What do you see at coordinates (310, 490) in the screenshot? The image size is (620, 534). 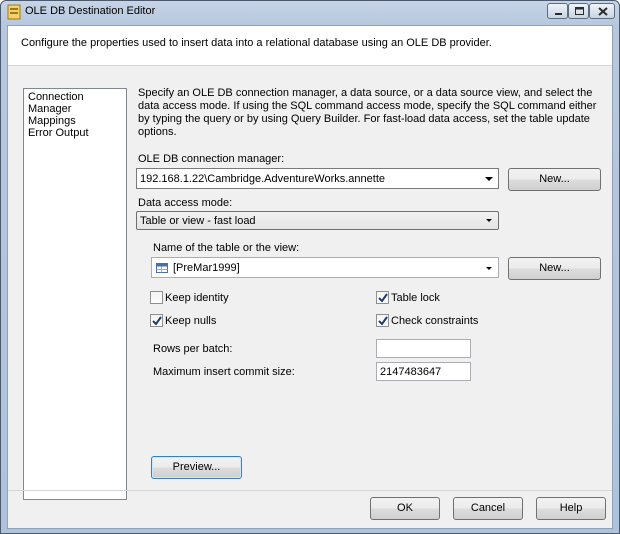 I see `footer-separator` at bounding box center [310, 490].